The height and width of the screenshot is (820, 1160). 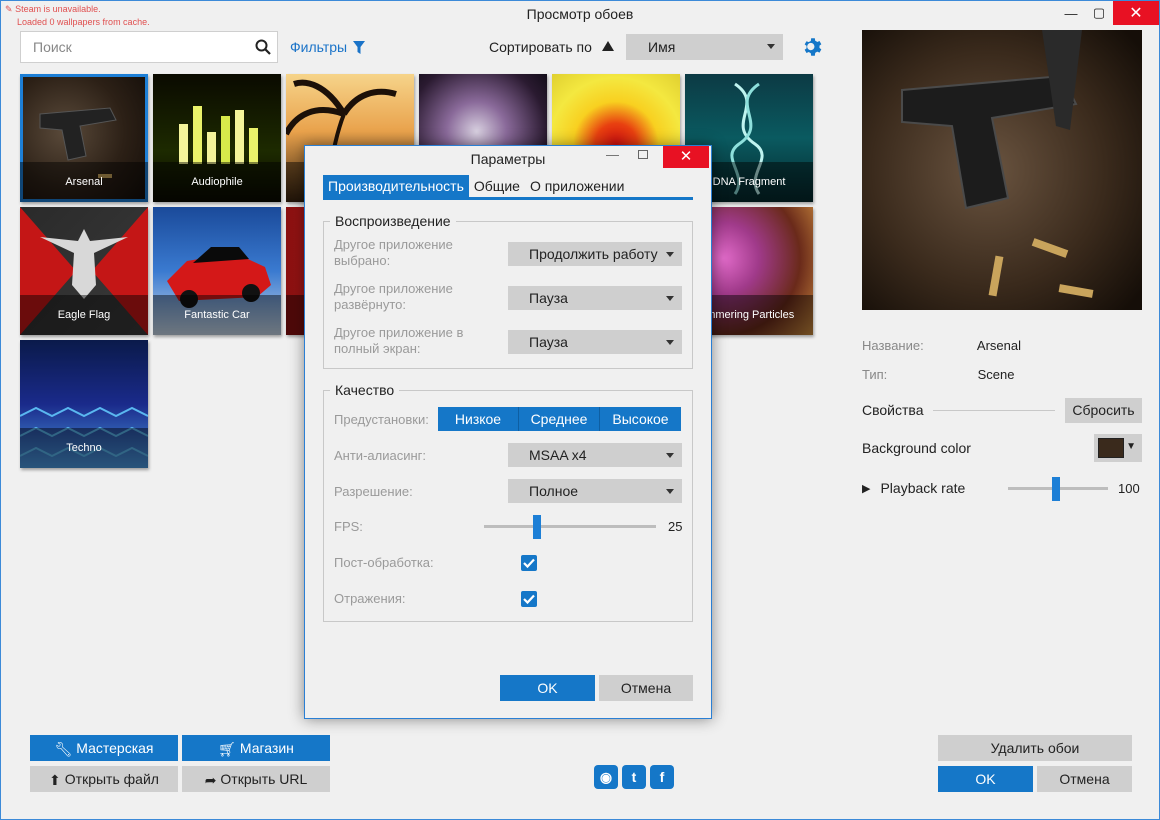 I want to click on reset-button: Сбросить, so click(x=1103, y=410).